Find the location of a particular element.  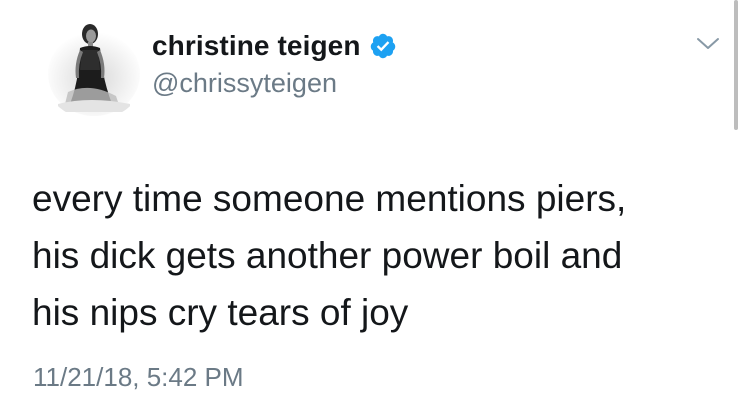

scrollbar is located at coordinates (736, 65).